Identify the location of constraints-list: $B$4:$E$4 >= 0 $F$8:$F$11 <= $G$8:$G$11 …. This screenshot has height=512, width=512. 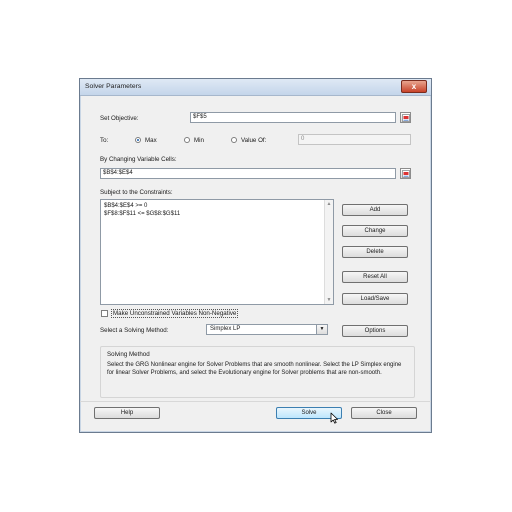
(217, 252).